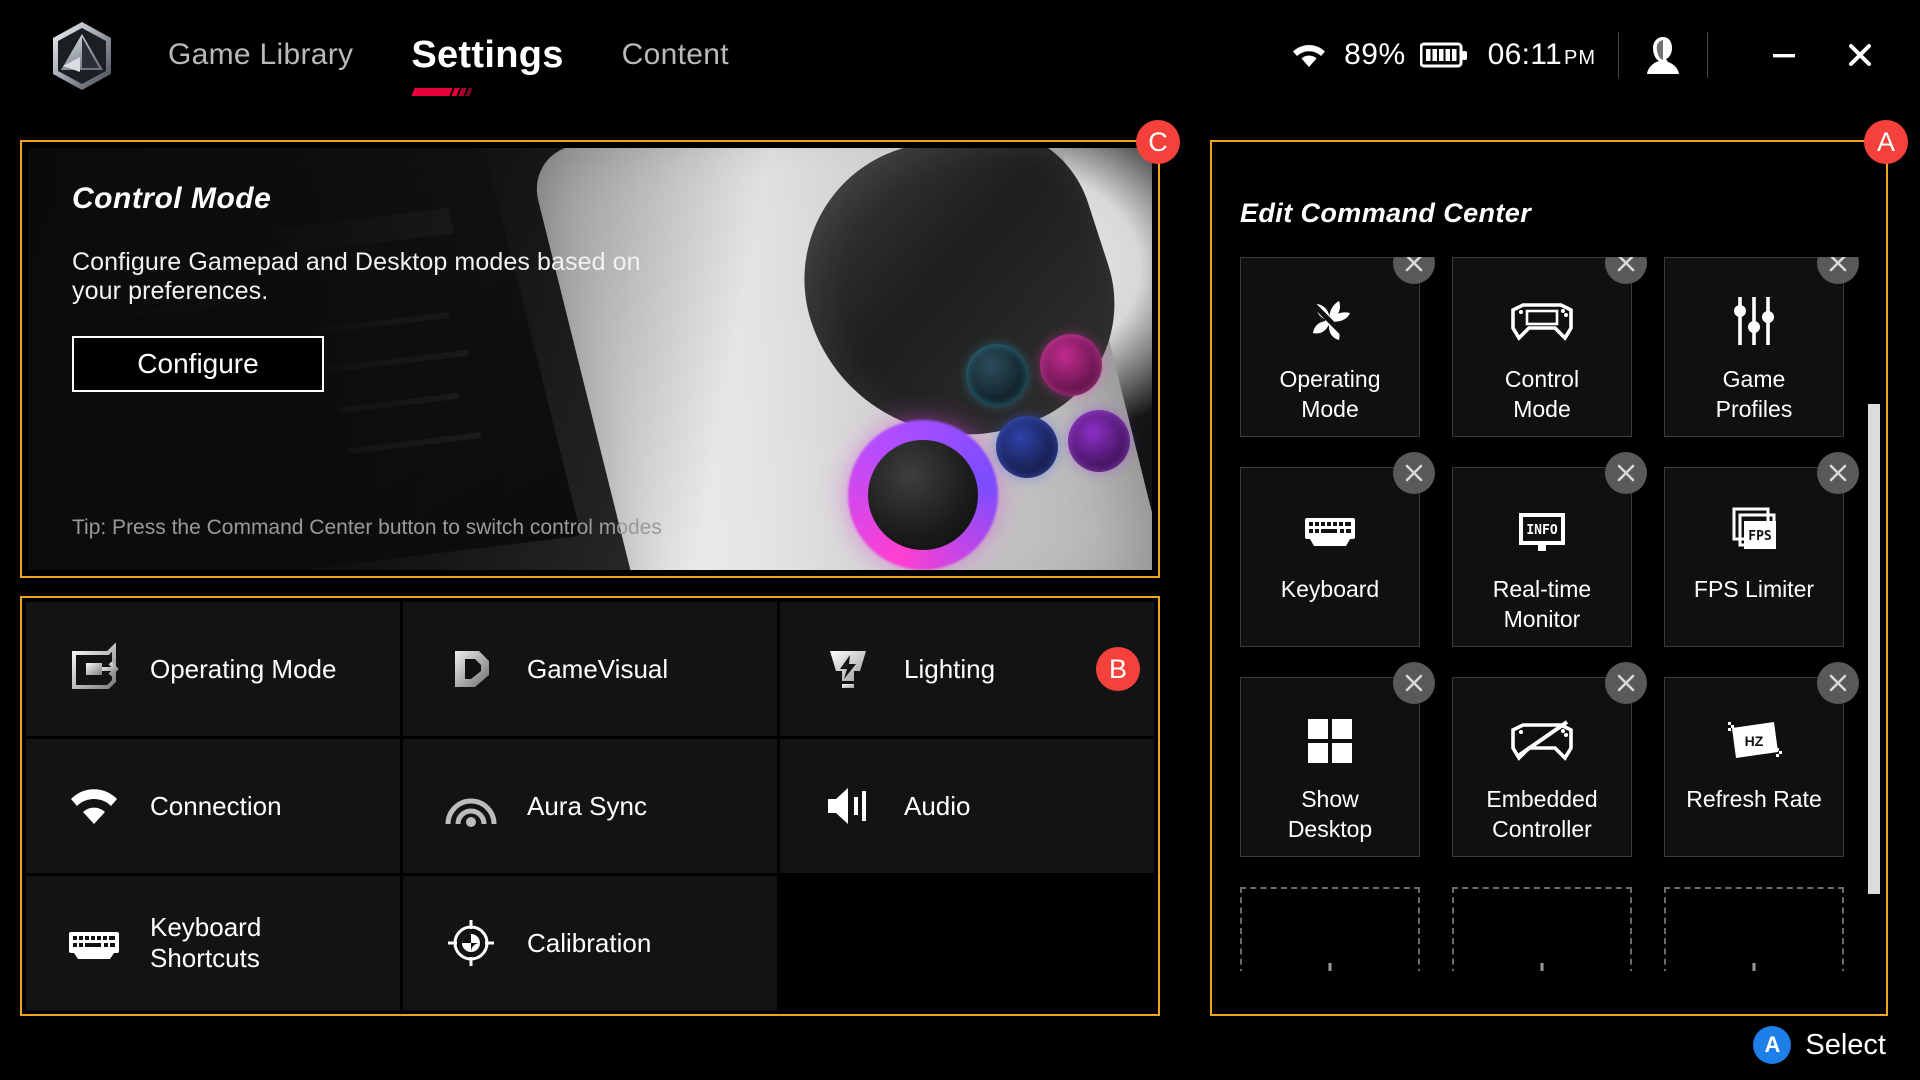  I want to click on rog-hexagon-logo-icon, so click(82, 56).